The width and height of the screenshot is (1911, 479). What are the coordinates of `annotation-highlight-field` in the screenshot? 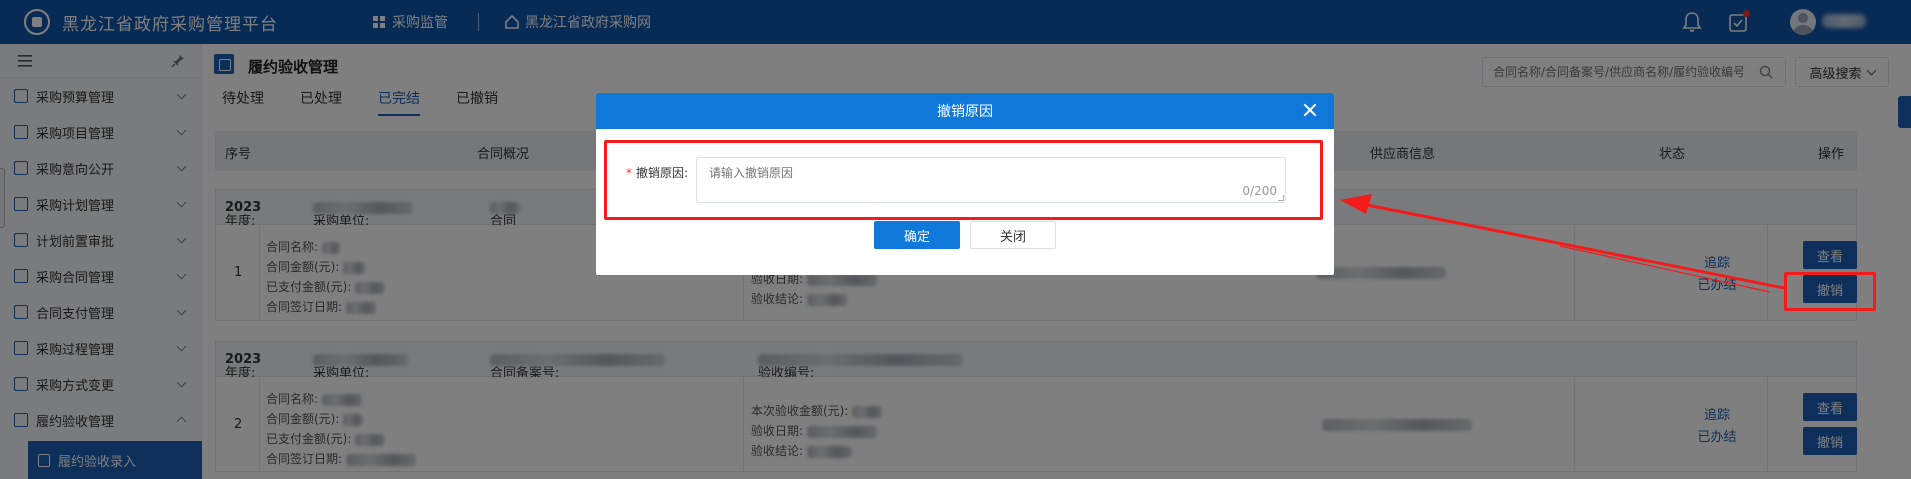 It's located at (963, 180).